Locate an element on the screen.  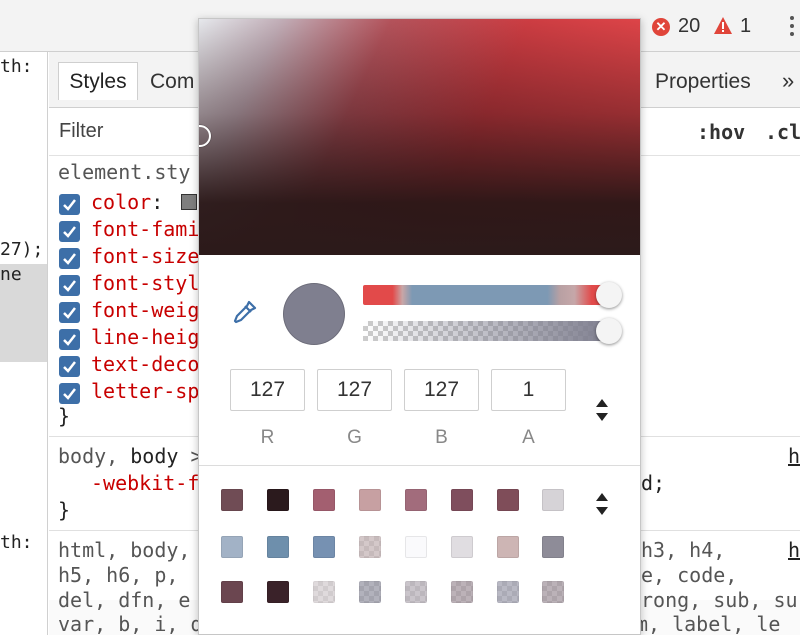
red-label: R is located at coordinates (267, 437).